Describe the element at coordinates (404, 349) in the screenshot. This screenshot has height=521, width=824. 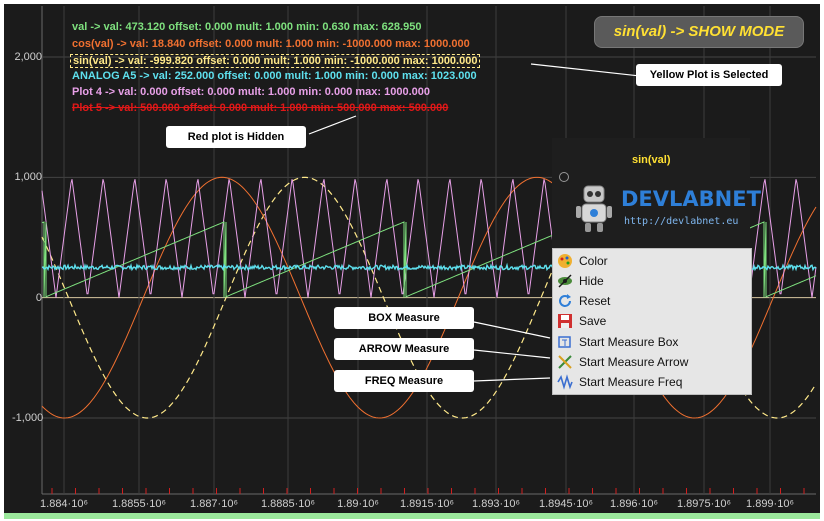
I see `callout-arrow-measure: ARROW Measure` at that location.